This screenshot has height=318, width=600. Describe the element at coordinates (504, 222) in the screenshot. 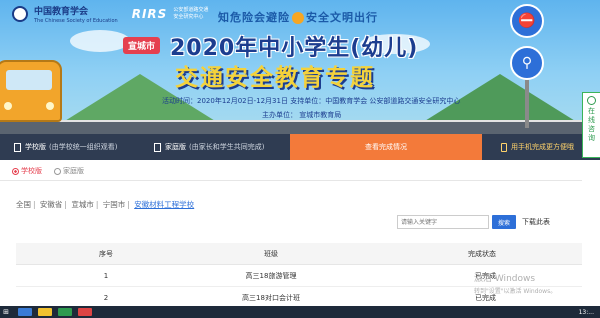

I see `search-button: 搜索` at that location.